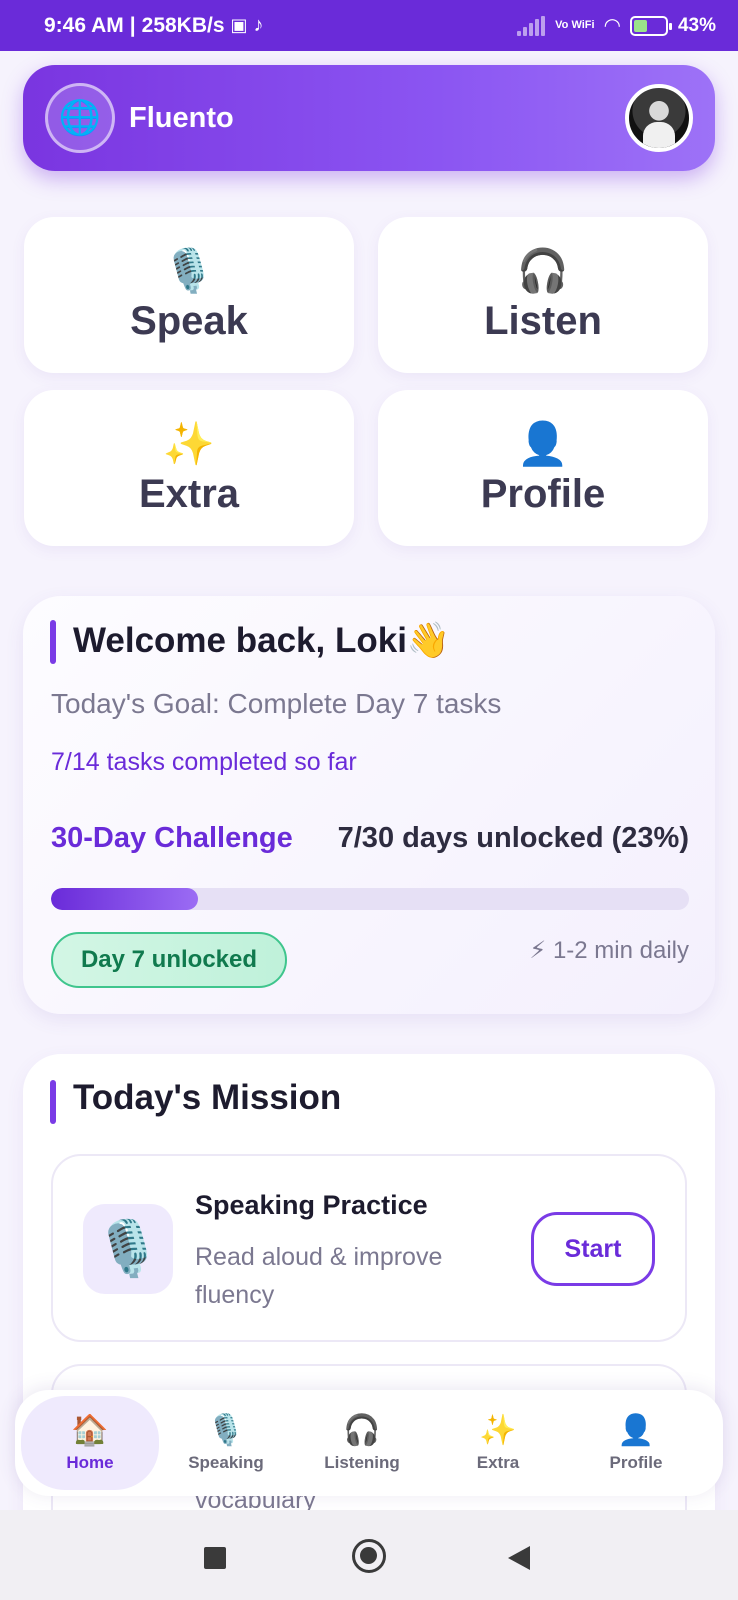 This screenshot has height=1600, width=738. What do you see at coordinates (169, 960) in the screenshot?
I see `day-unlocked-badge: Day 7 unlocked` at bounding box center [169, 960].